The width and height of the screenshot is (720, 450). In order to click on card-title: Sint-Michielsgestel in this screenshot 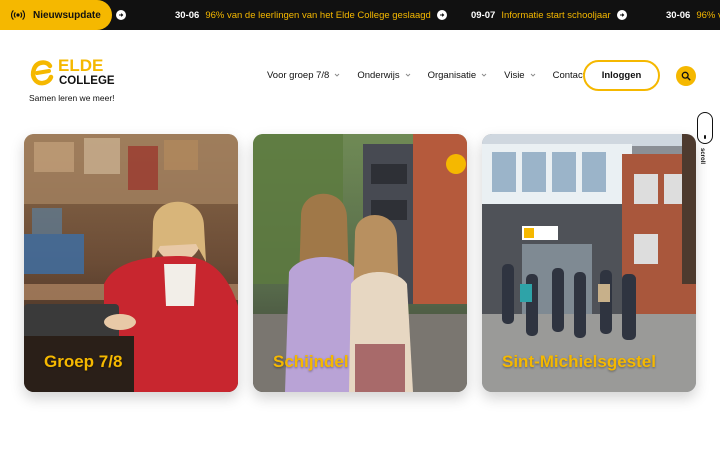, I will do `click(579, 361)`.